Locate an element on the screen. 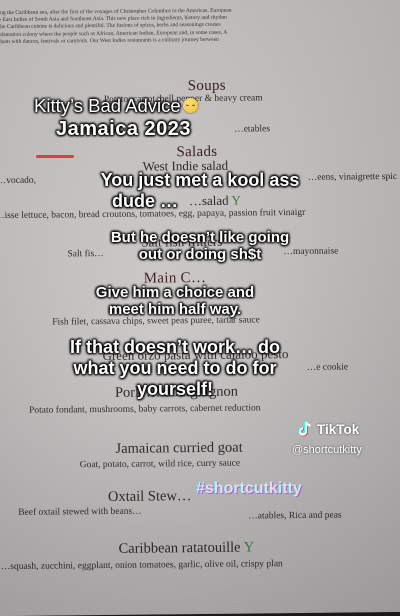  tiktok-brand-text: TikTok is located at coordinates (338, 429).